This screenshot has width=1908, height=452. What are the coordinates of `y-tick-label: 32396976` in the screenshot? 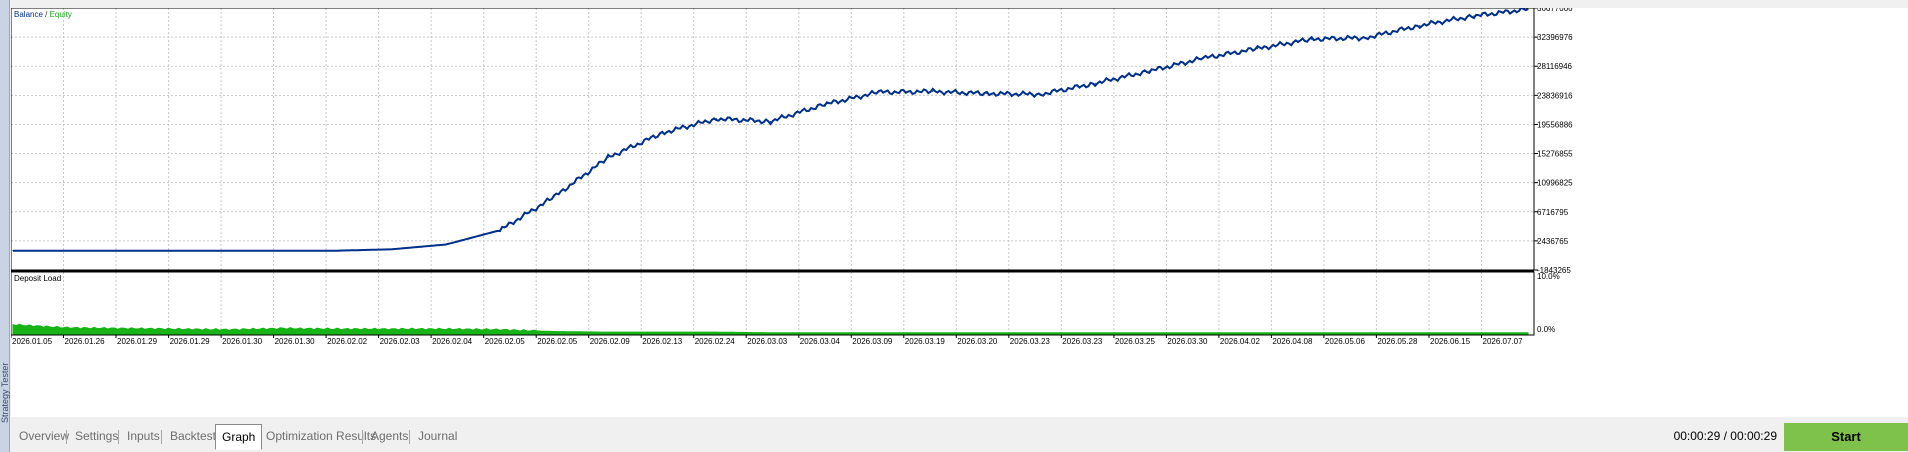 It's located at (1555, 37).